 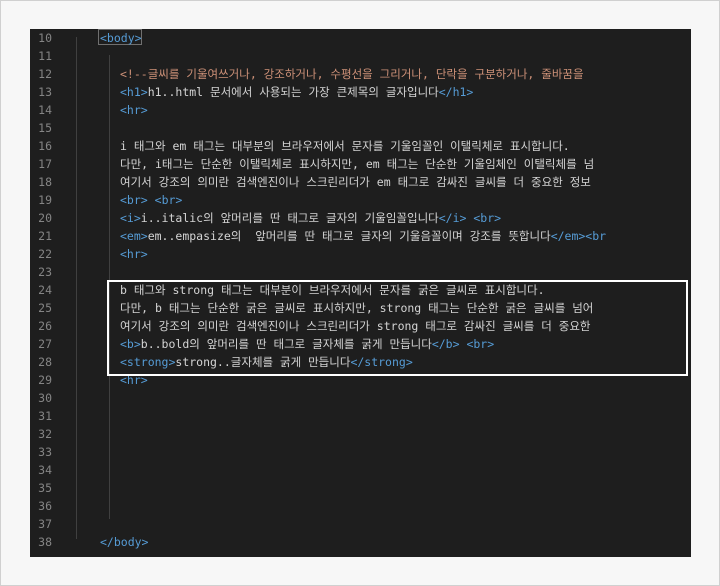 I want to click on text-token: i..italic의 앞머리를 딴 태그로 글자의 기울임꼴입니다, so click(x=289, y=218).